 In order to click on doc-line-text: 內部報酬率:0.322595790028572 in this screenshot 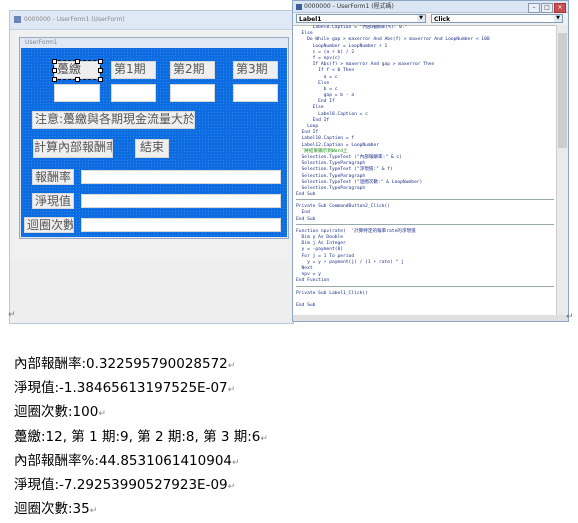, I will do `click(121, 364)`.